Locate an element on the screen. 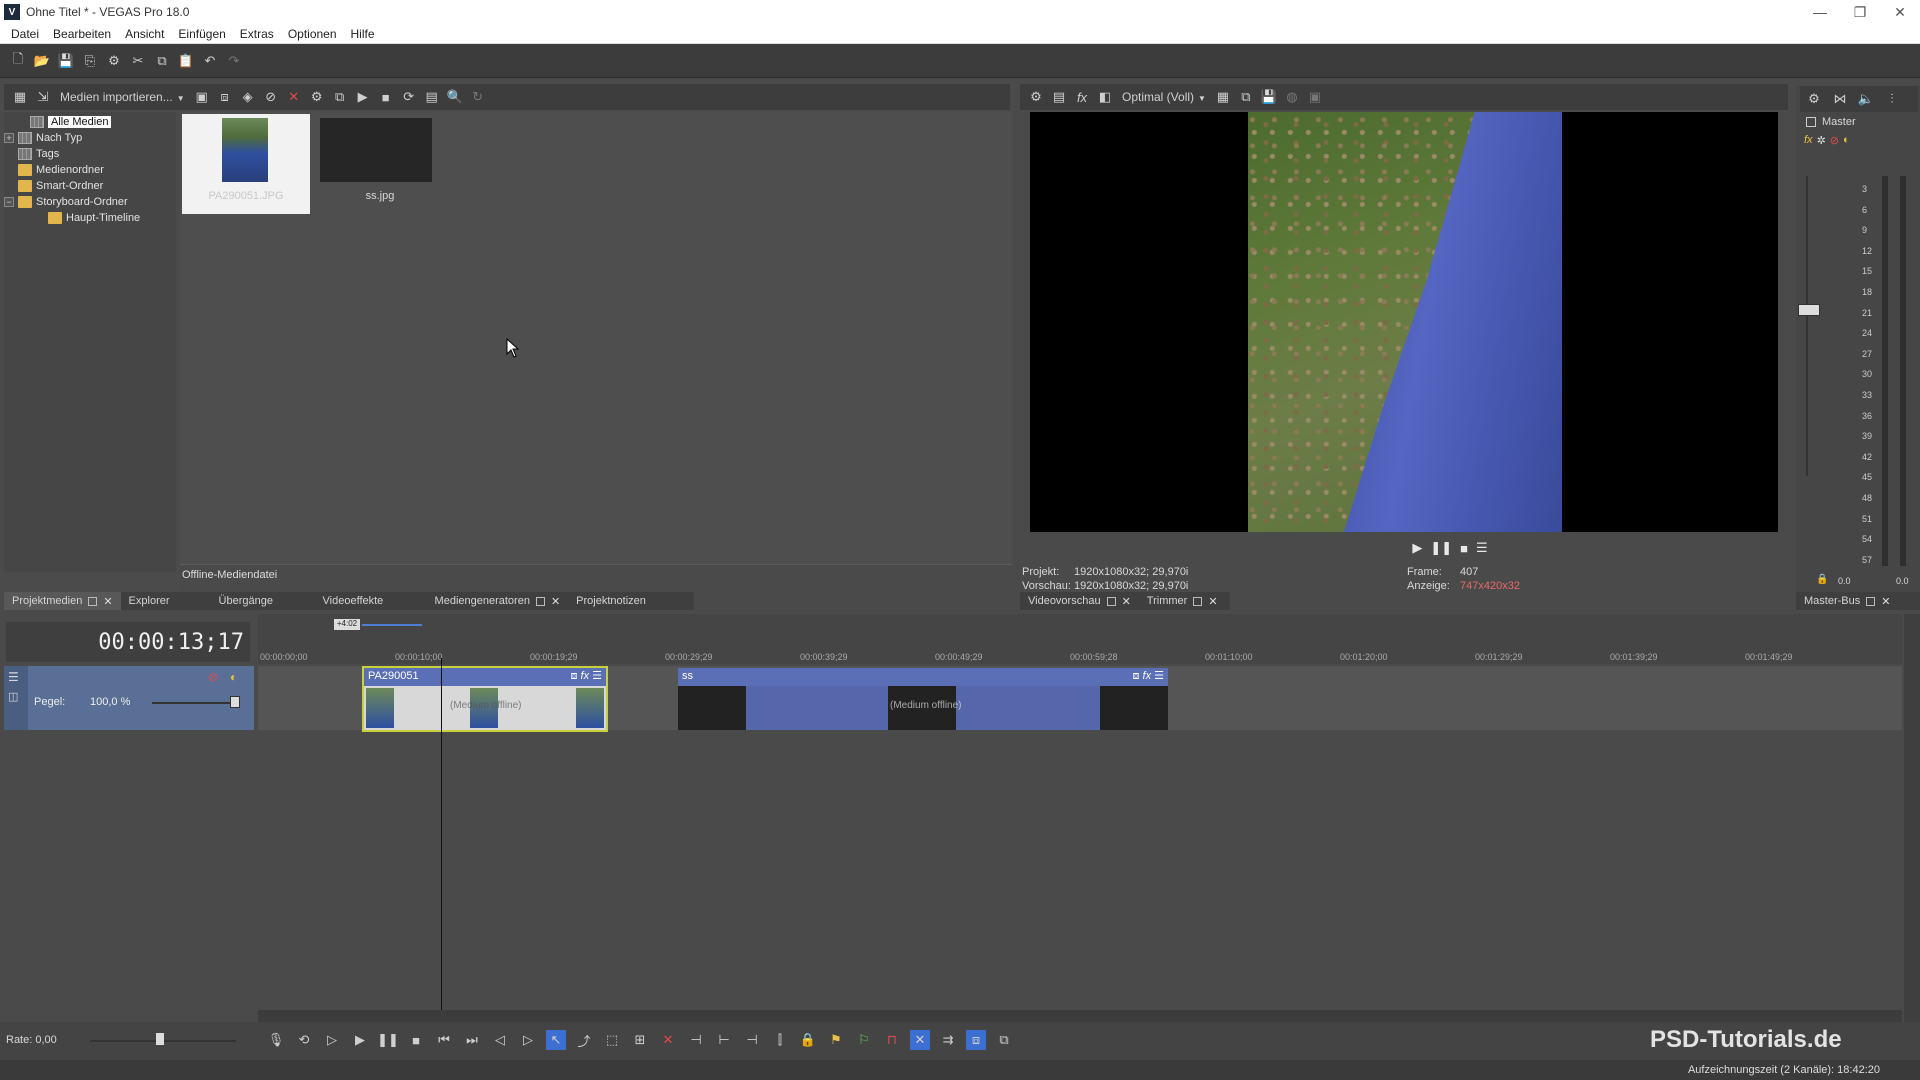 This screenshot has width=1920, height=1080. snap-icon: ⊓ is located at coordinates (892, 1040).